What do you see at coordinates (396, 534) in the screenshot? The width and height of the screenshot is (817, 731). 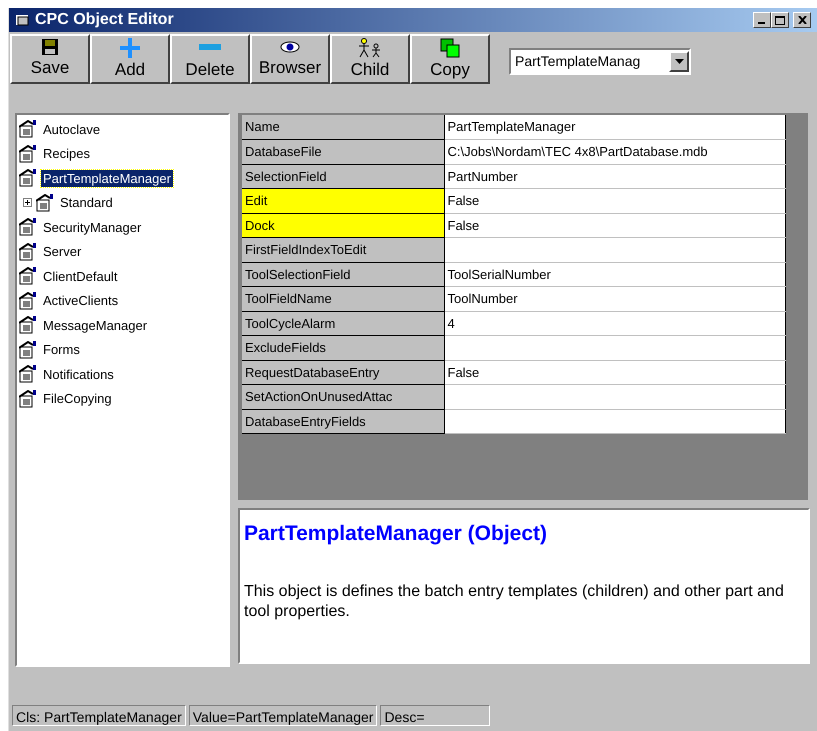 I see `description-title: PartTemplateManager (Object)` at bounding box center [396, 534].